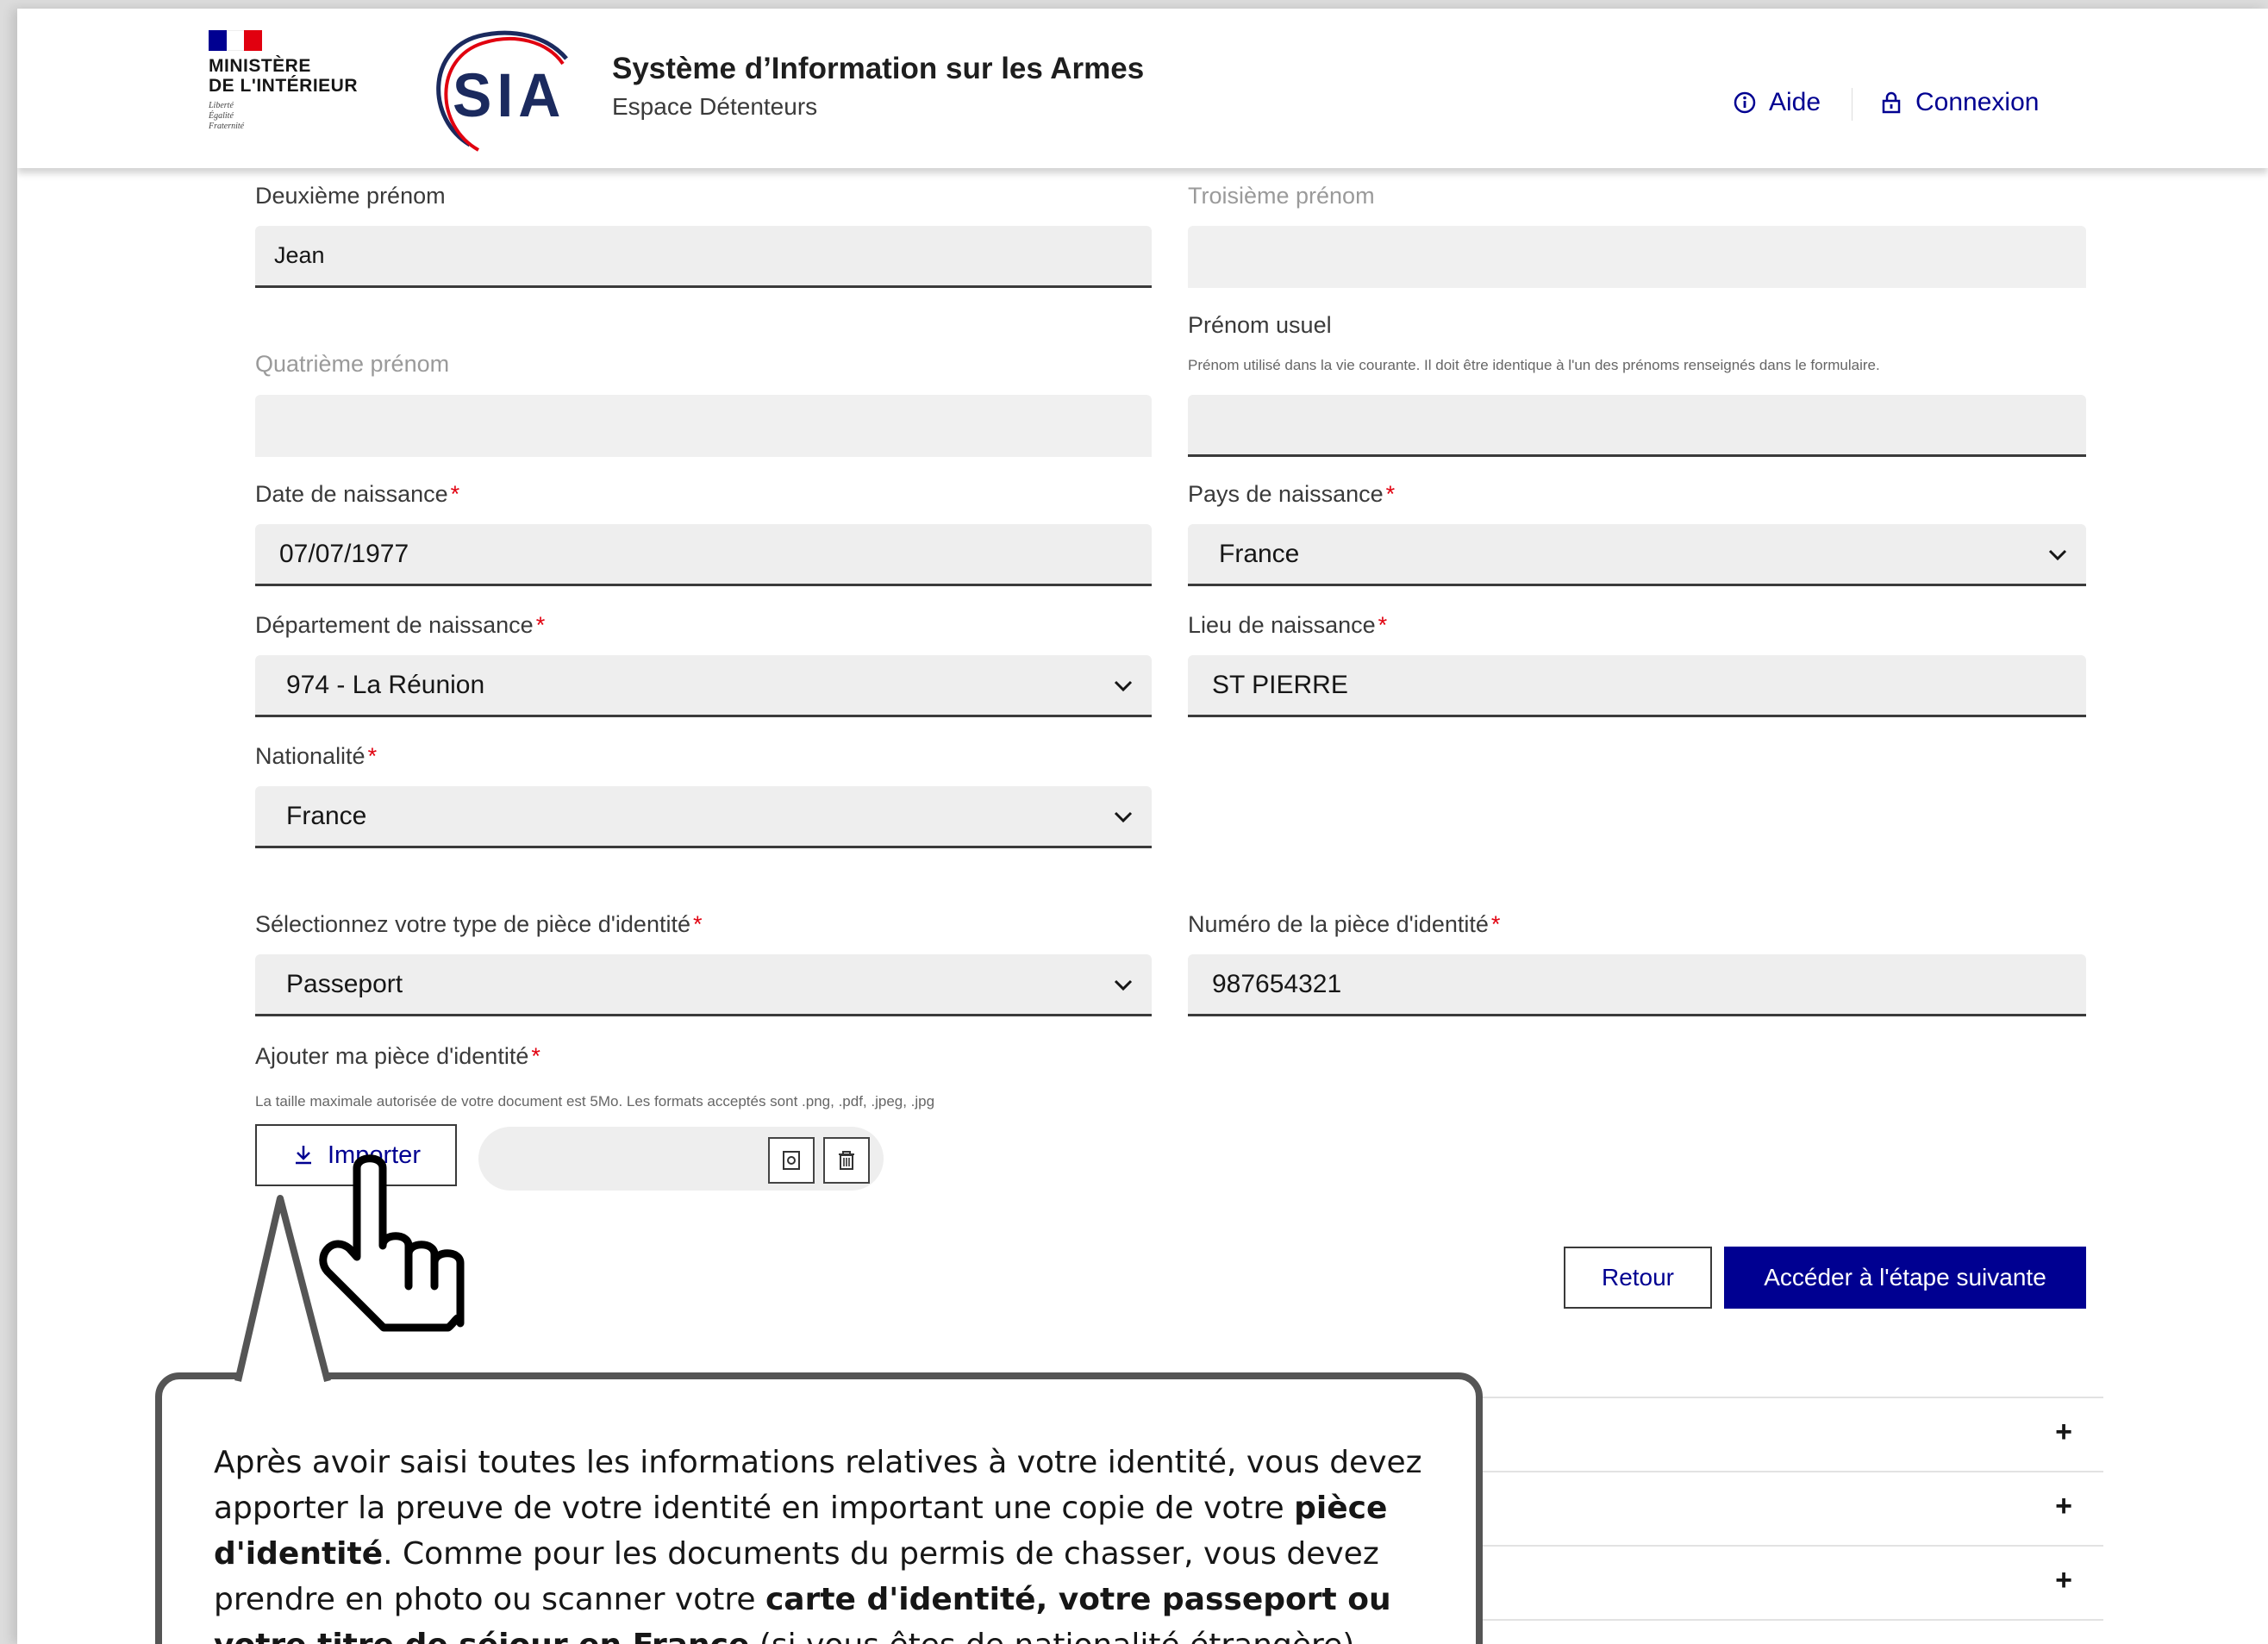 The height and width of the screenshot is (1644, 2268). Describe the element at coordinates (1637, 555) in the screenshot. I see `birth-country-select: France` at that location.